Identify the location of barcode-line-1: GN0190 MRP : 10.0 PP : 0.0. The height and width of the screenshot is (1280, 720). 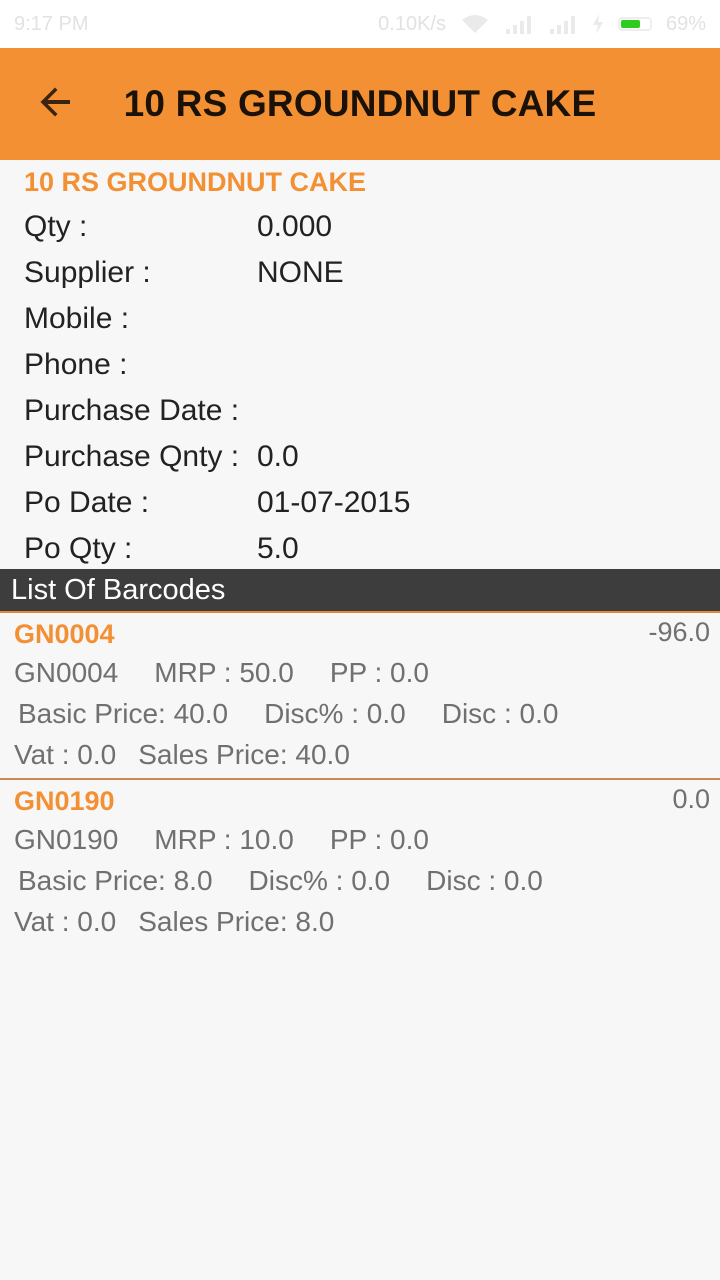
(221, 840).